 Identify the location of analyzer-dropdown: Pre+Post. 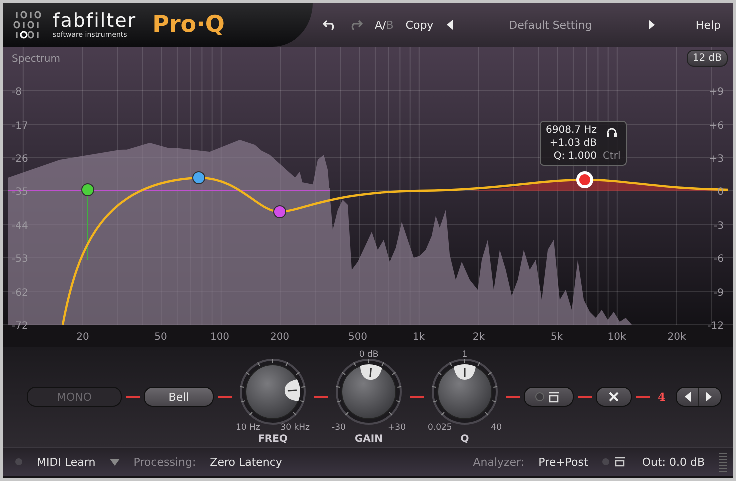
(563, 462).